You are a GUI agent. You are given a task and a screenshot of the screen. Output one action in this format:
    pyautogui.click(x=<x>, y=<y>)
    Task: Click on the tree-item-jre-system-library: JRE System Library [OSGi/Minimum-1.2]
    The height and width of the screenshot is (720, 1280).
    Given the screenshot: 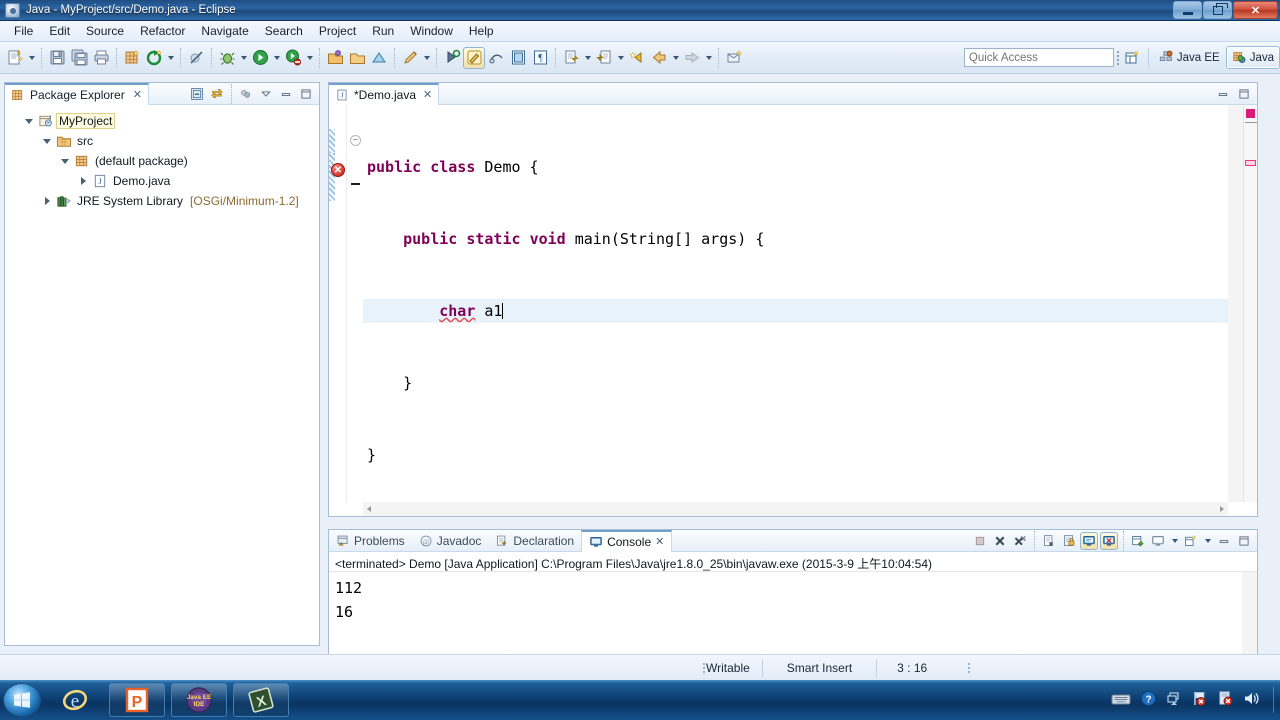 What is the action you would take?
    pyautogui.click(x=165, y=201)
    